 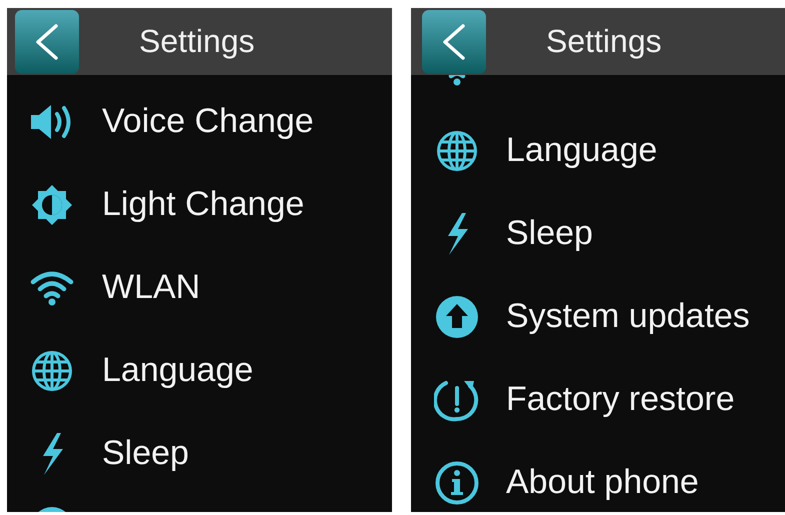 What do you see at coordinates (199, 204) in the screenshot?
I see `settings-item: Light Change` at bounding box center [199, 204].